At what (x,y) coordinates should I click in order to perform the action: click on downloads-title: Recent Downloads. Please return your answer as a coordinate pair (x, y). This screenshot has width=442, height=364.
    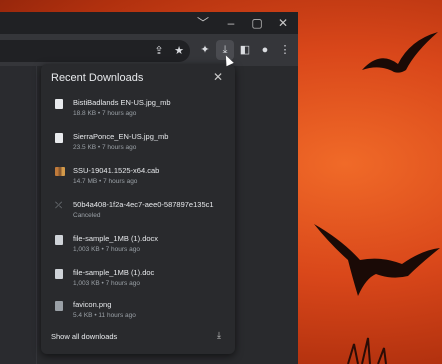
    Looking at the image, I should click on (97, 78).